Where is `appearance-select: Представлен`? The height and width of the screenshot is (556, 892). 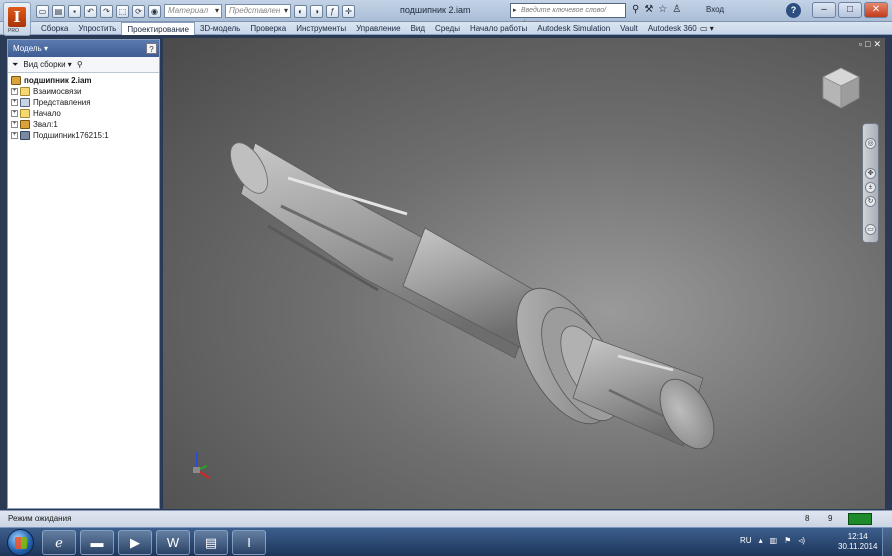
appearance-select: Представлен is located at coordinates (258, 11).